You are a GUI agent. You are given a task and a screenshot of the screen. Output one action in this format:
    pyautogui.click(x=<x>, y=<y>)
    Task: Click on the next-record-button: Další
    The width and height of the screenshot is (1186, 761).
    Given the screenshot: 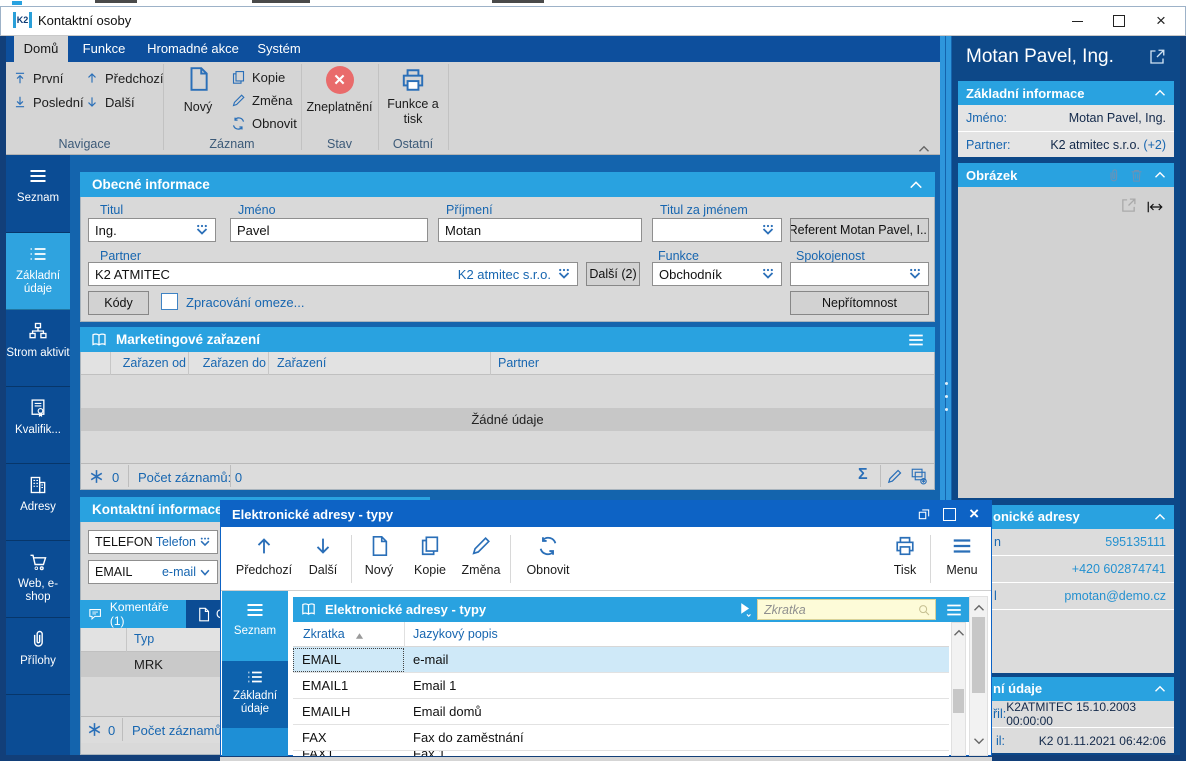 What is the action you would take?
    pyautogui.click(x=110, y=102)
    